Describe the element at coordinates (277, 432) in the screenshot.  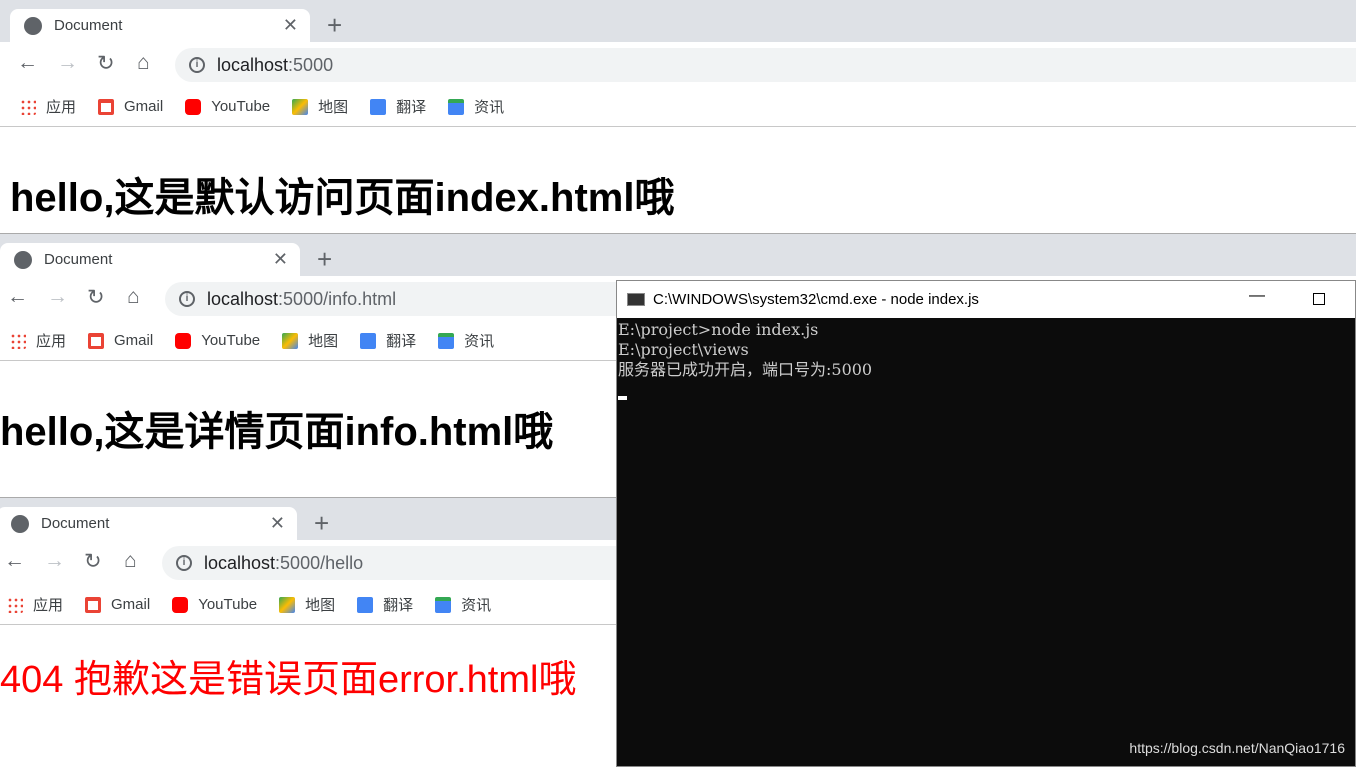
I see `page-heading: hello,这是详情页面info.html哦` at that location.